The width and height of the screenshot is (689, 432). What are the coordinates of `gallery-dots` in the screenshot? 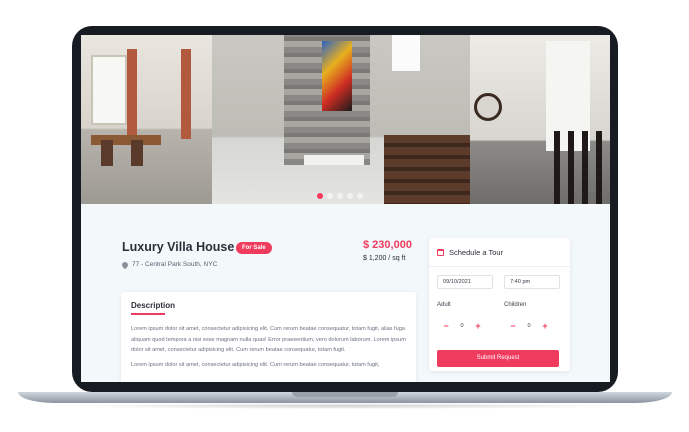 It's located at (340, 196).